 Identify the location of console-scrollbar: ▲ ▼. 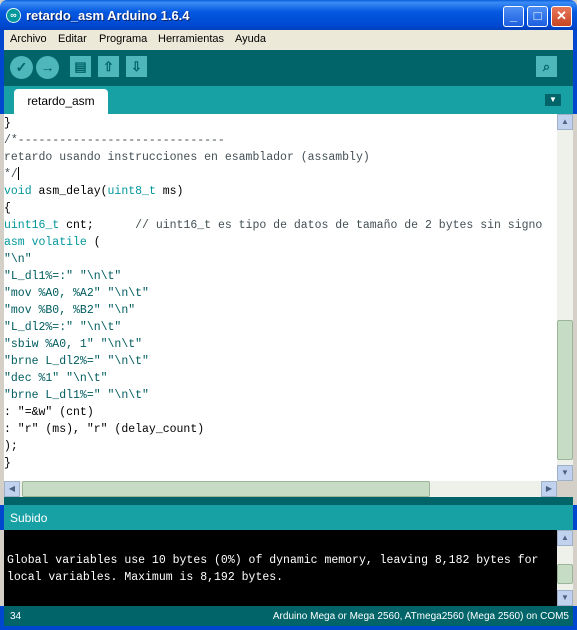
(565, 568).